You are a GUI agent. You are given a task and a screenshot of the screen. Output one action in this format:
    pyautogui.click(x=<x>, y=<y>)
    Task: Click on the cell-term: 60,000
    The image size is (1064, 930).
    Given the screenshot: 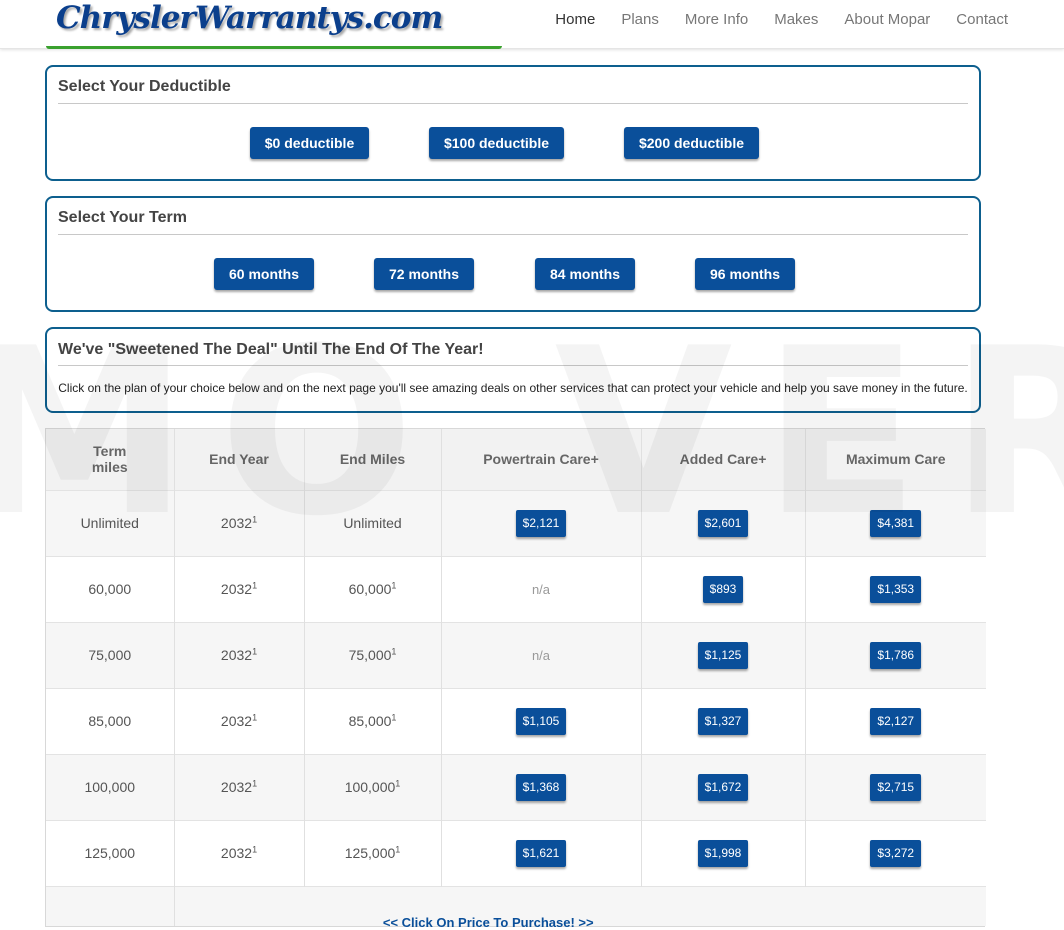 What is the action you would take?
    pyautogui.click(x=110, y=589)
    